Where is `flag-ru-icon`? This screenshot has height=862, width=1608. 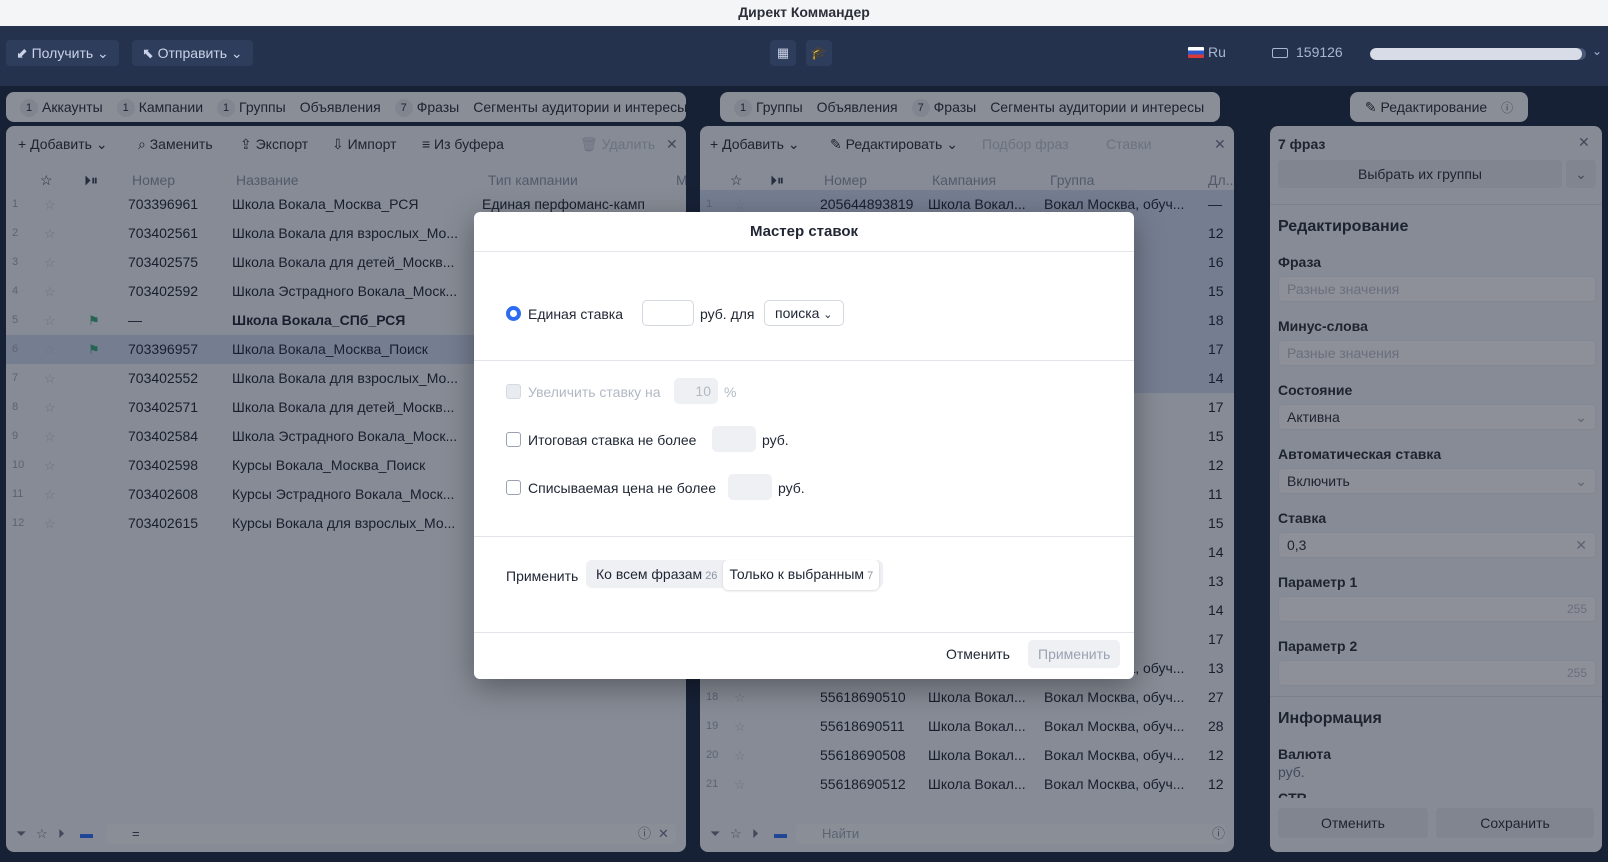
flag-ru-icon is located at coordinates (1196, 52).